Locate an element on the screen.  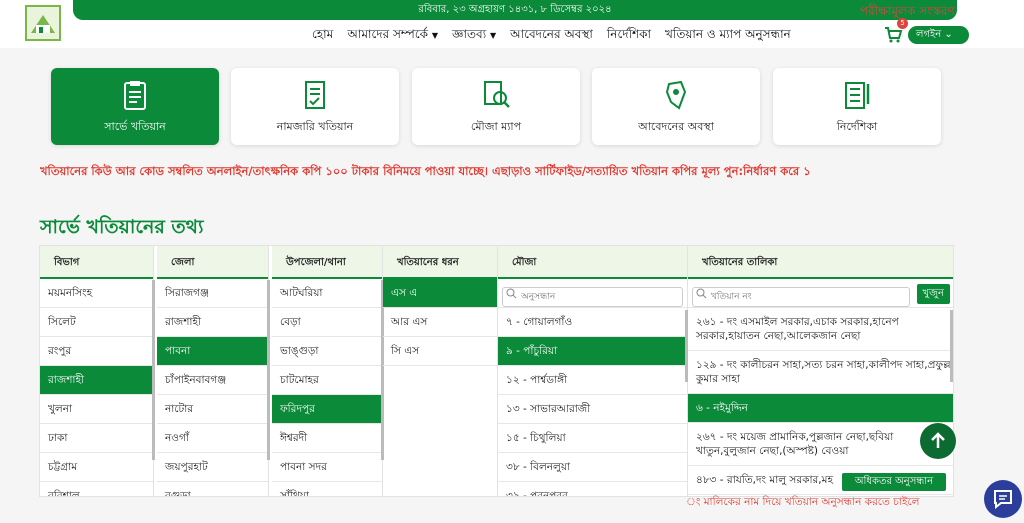
list-item: ১২ - পার্শ্বডাঙ্গী is located at coordinates (592, 380).